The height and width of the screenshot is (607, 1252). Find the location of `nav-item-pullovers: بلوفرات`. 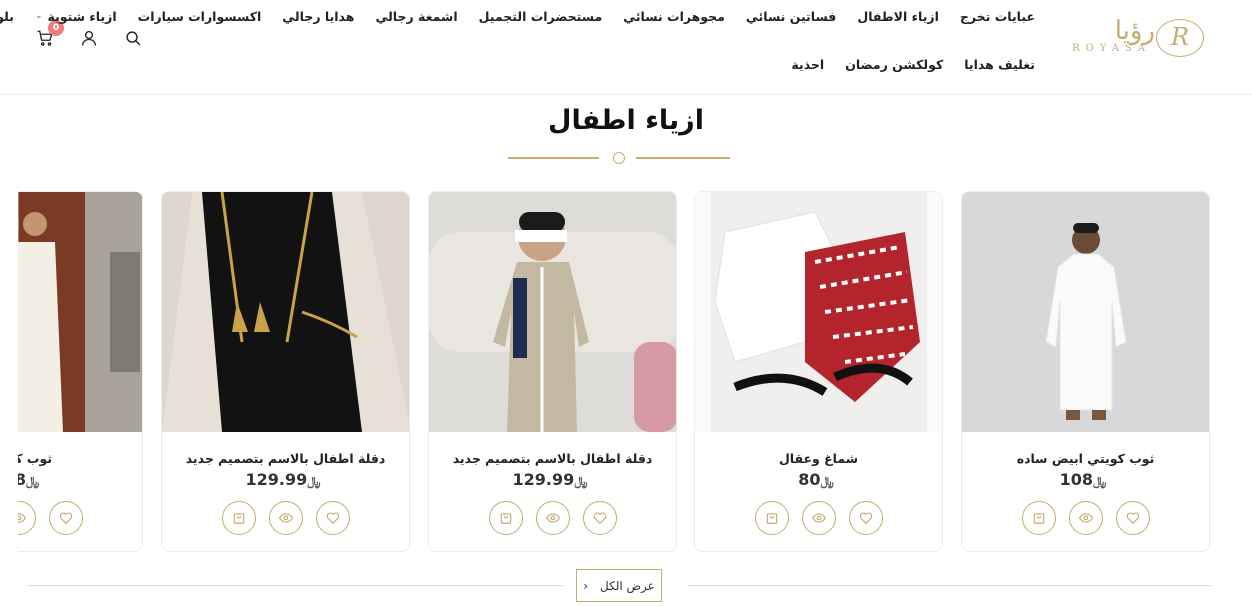

nav-item-pullovers: بلوفرات is located at coordinates (7, 16).